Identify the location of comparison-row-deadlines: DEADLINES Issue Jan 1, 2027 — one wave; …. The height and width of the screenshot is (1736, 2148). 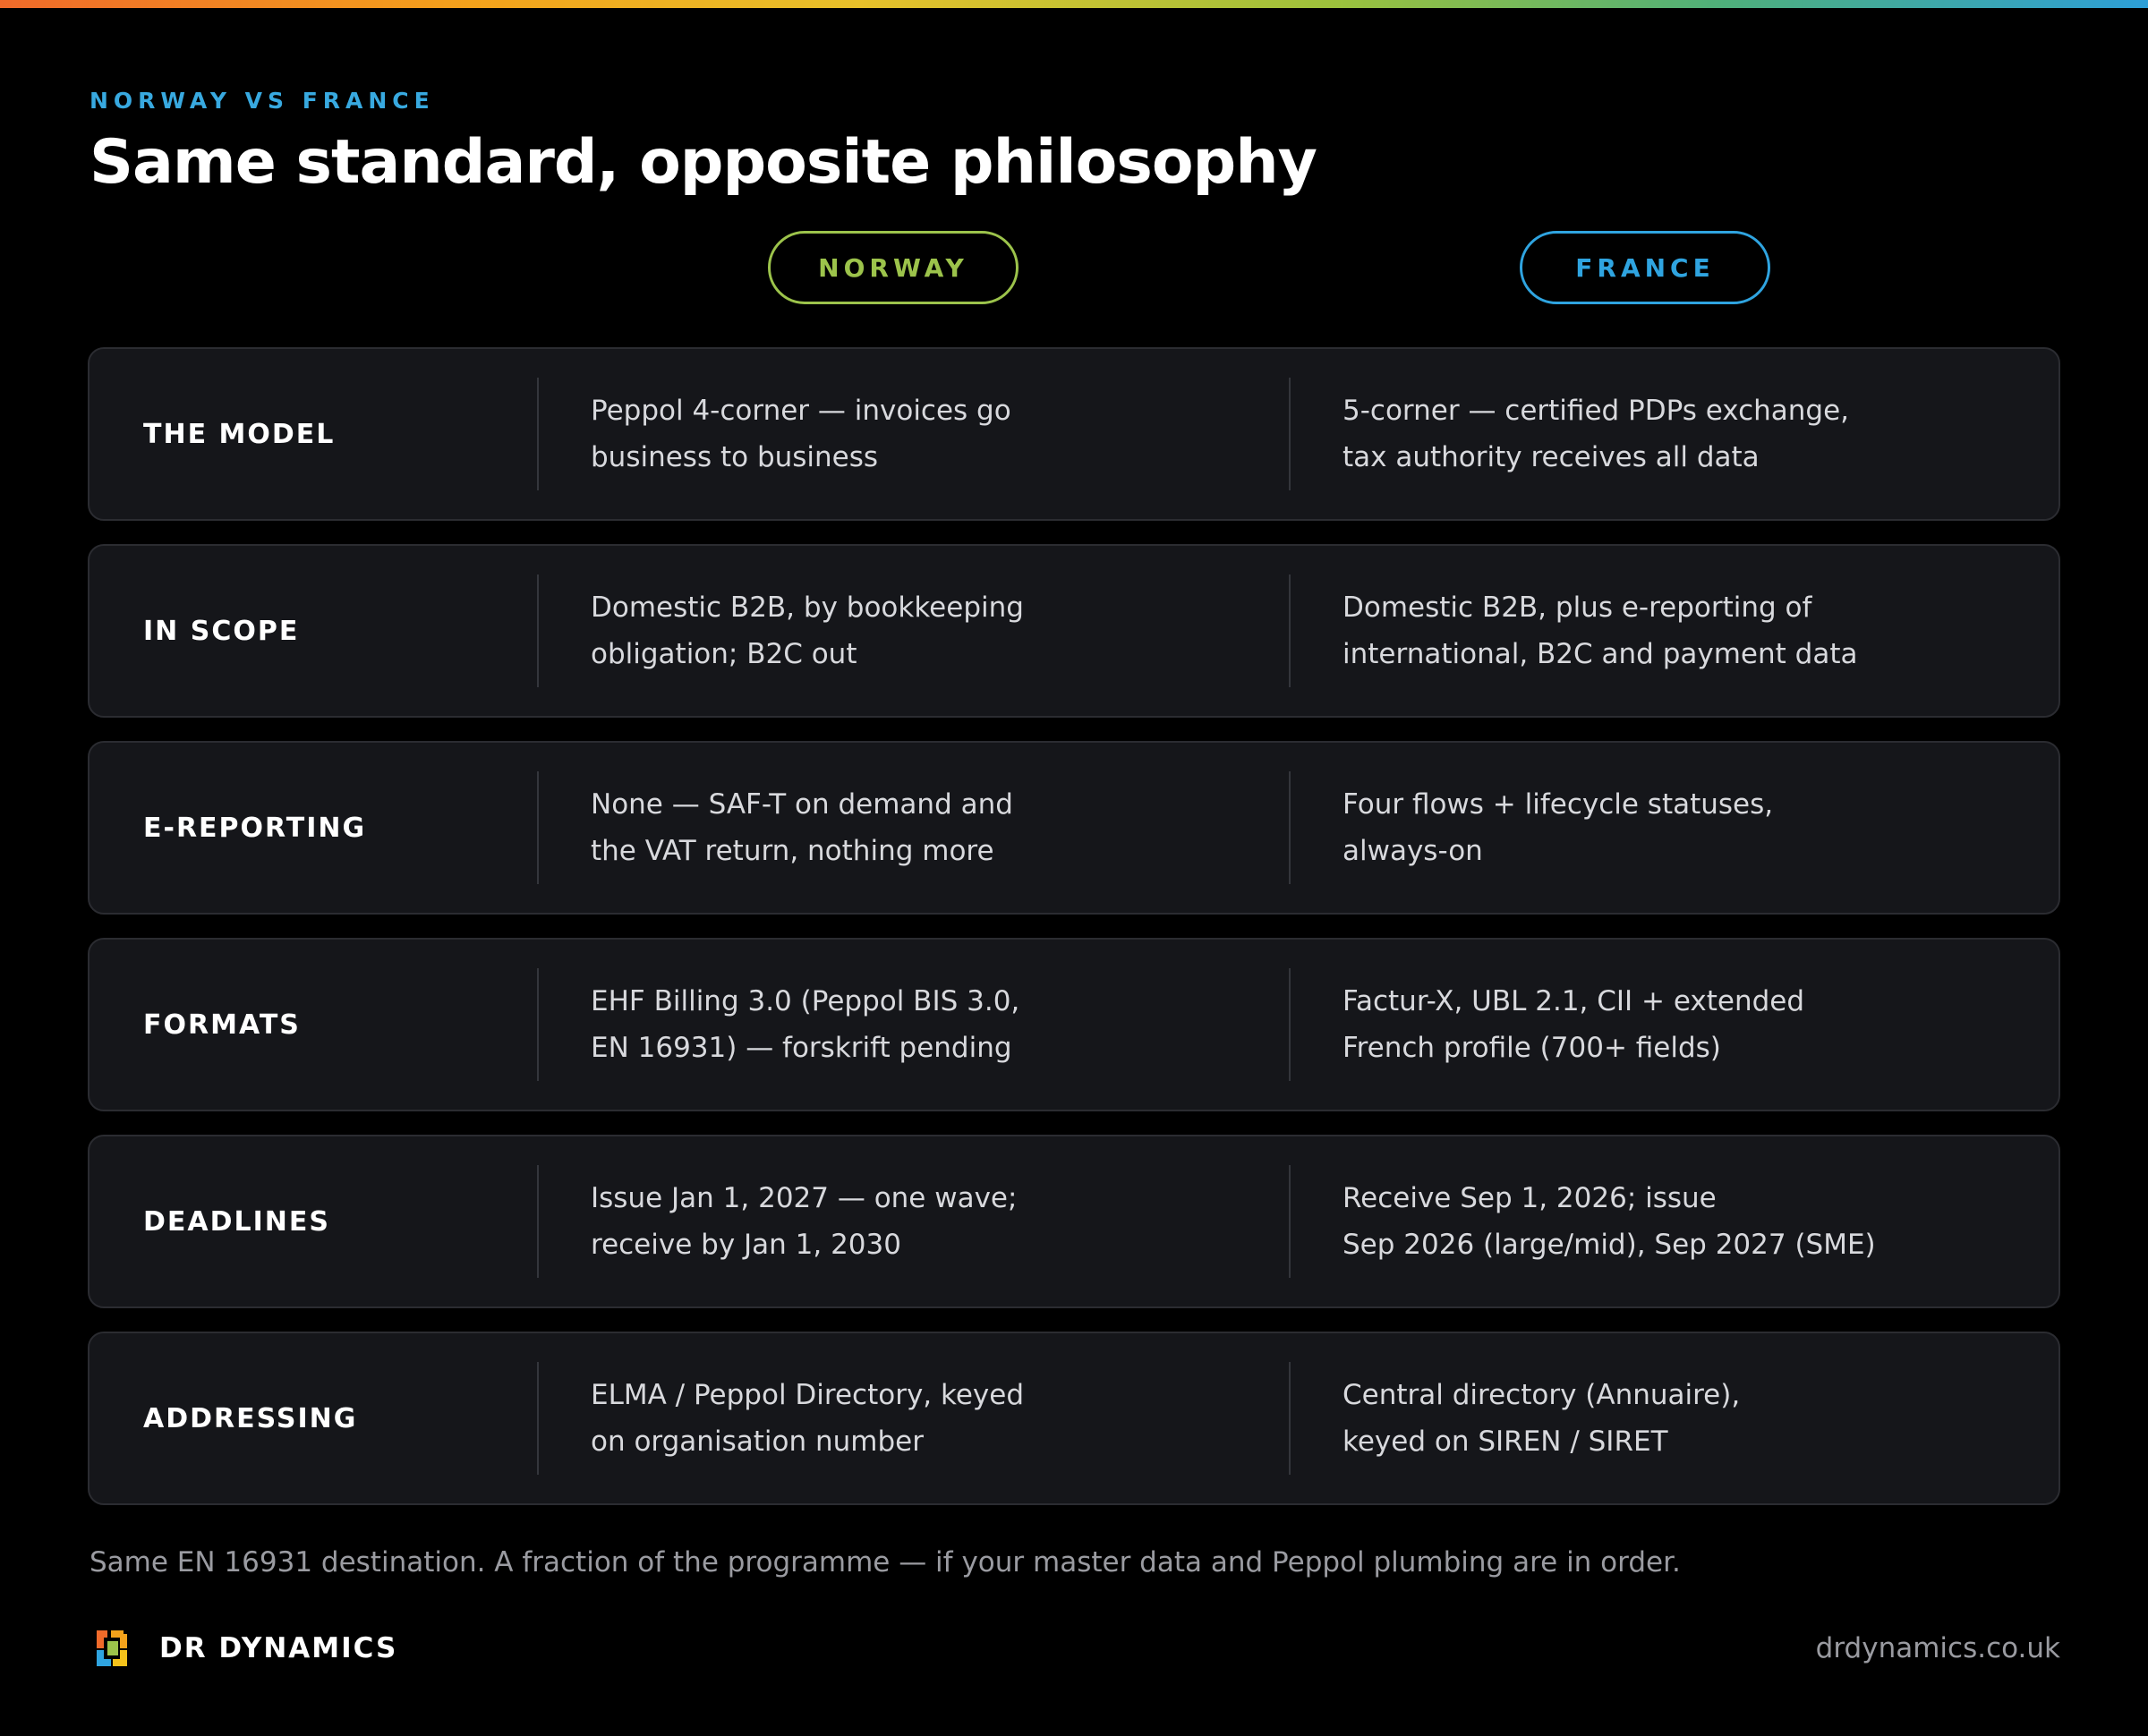
(1074, 1221).